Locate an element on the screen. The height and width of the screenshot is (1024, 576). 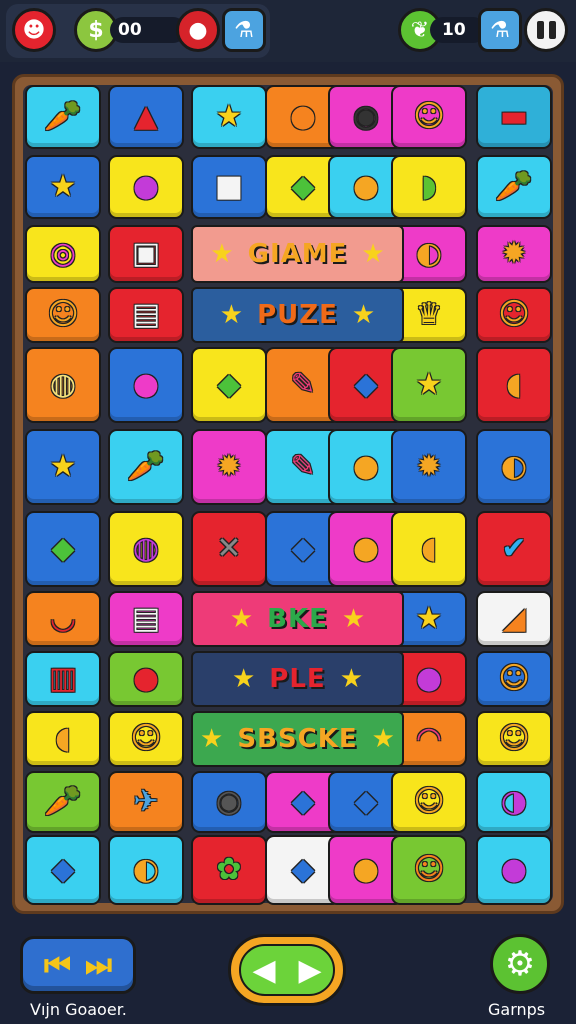
band-word: GIAME is located at coordinates (297, 254).